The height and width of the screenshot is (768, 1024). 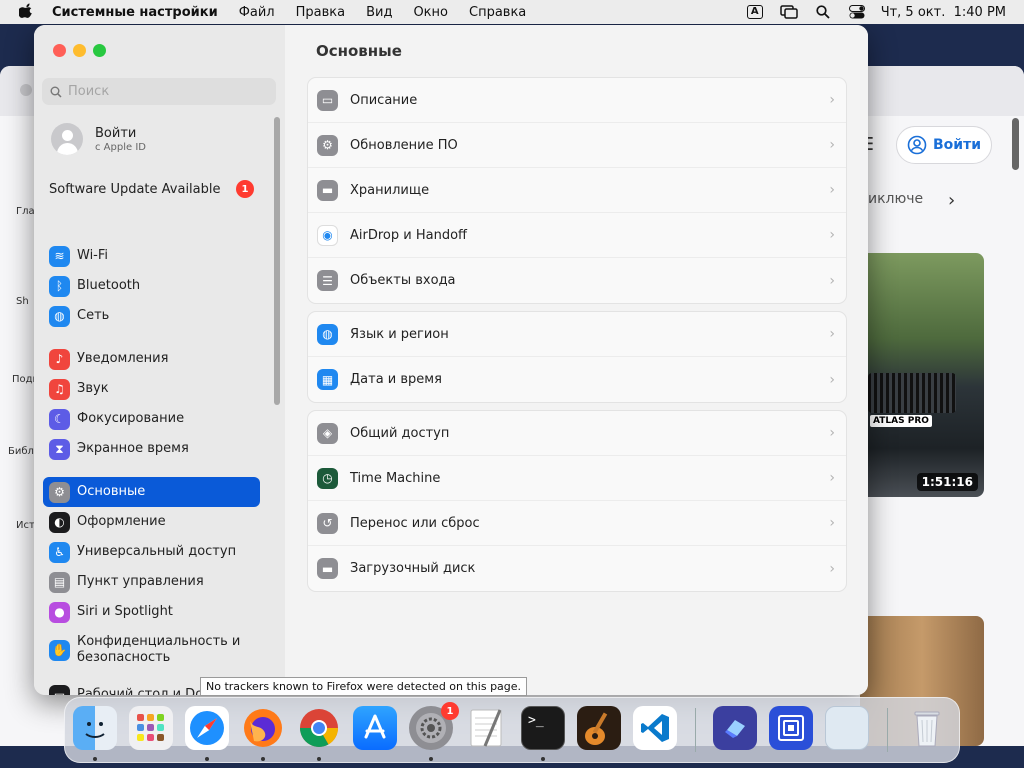 What do you see at coordinates (21, 451) in the screenshot?
I see `nav-label-library: Библ` at bounding box center [21, 451].